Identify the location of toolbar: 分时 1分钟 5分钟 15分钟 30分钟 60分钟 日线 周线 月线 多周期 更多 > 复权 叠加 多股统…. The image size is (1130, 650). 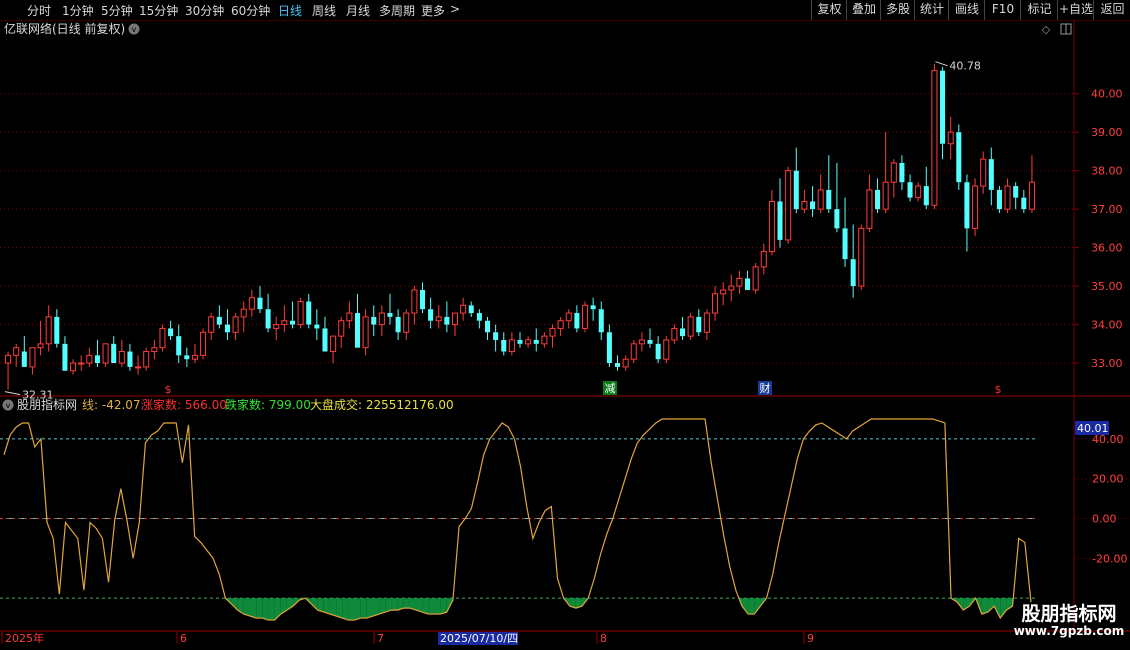
(565, 10).